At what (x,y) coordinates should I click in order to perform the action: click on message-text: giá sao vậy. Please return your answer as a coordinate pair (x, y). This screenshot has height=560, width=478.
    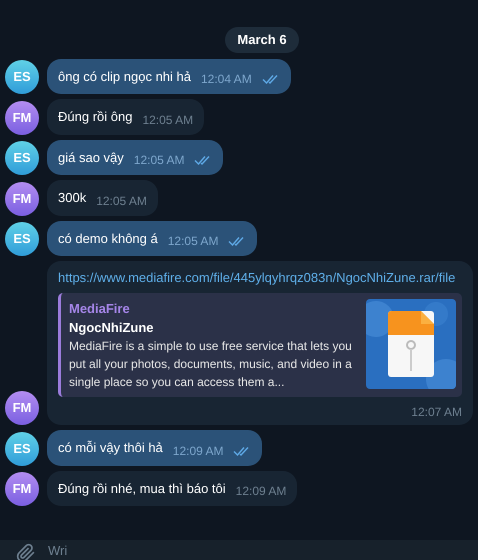
    Looking at the image, I should click on (91, 157).